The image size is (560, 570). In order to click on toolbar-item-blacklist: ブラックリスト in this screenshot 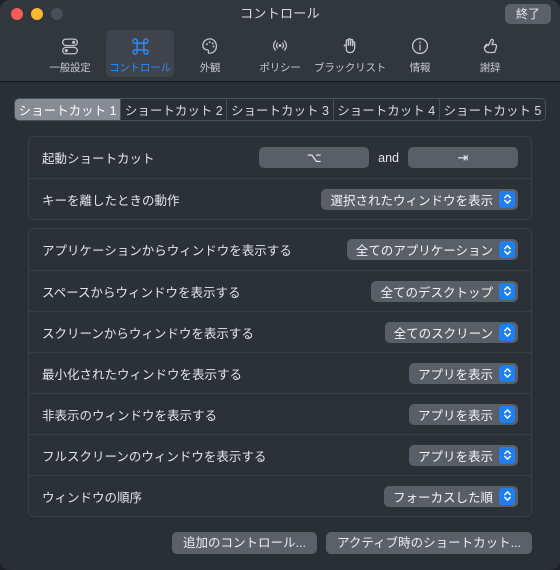, I will do `click(350, 53)`.